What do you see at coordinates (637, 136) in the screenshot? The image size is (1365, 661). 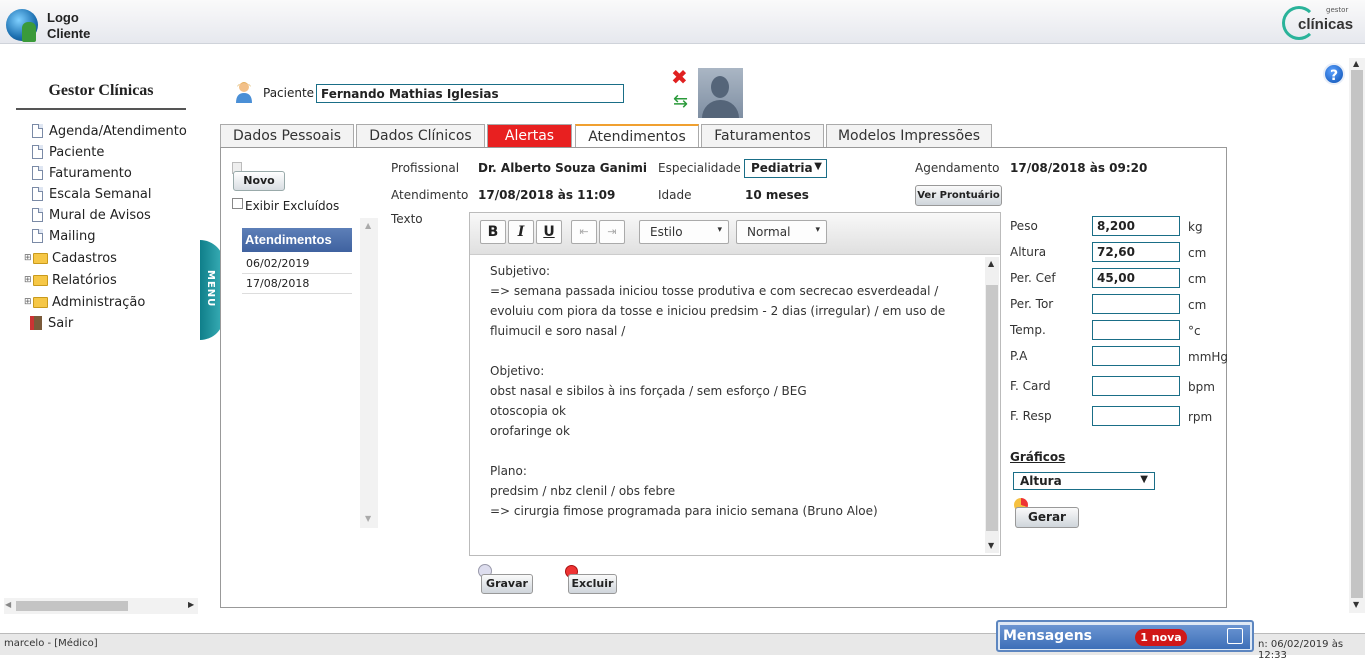 I see `tab-atendimentos: Atendimentos` at bounding box center [637, 136].